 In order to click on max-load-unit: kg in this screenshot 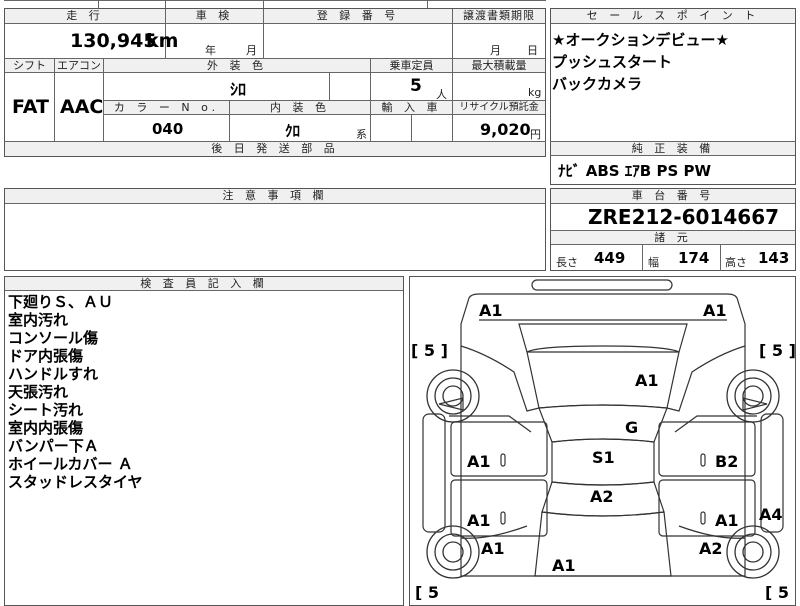, I will do `click(535, 92)`.